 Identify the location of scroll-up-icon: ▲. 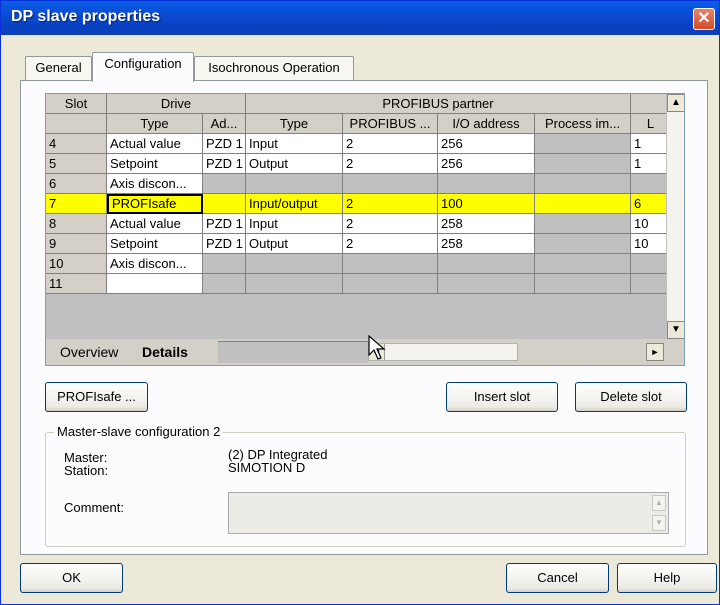
(675, 103).